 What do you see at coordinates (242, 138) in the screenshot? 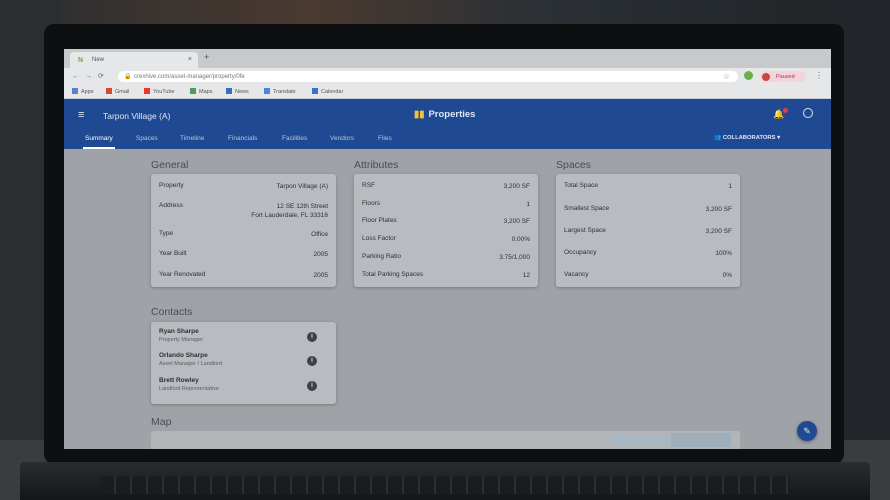
I see `tab-financials: Financials` at bounding box center [242, 138].